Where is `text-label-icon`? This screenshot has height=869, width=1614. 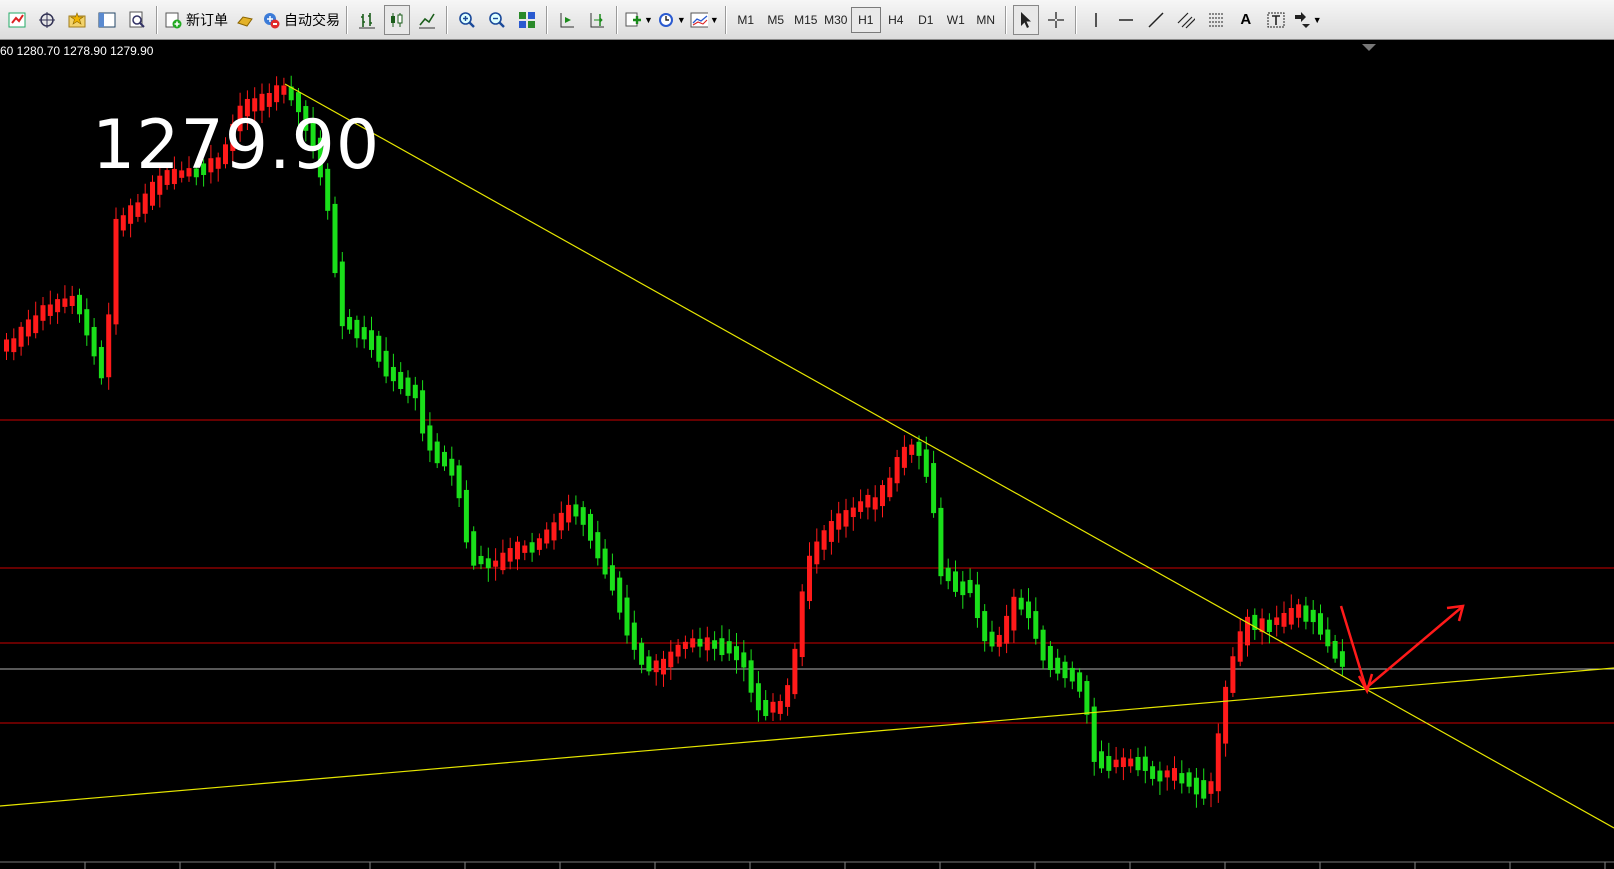 text-label-icon is located at coordinates (1276, 20).